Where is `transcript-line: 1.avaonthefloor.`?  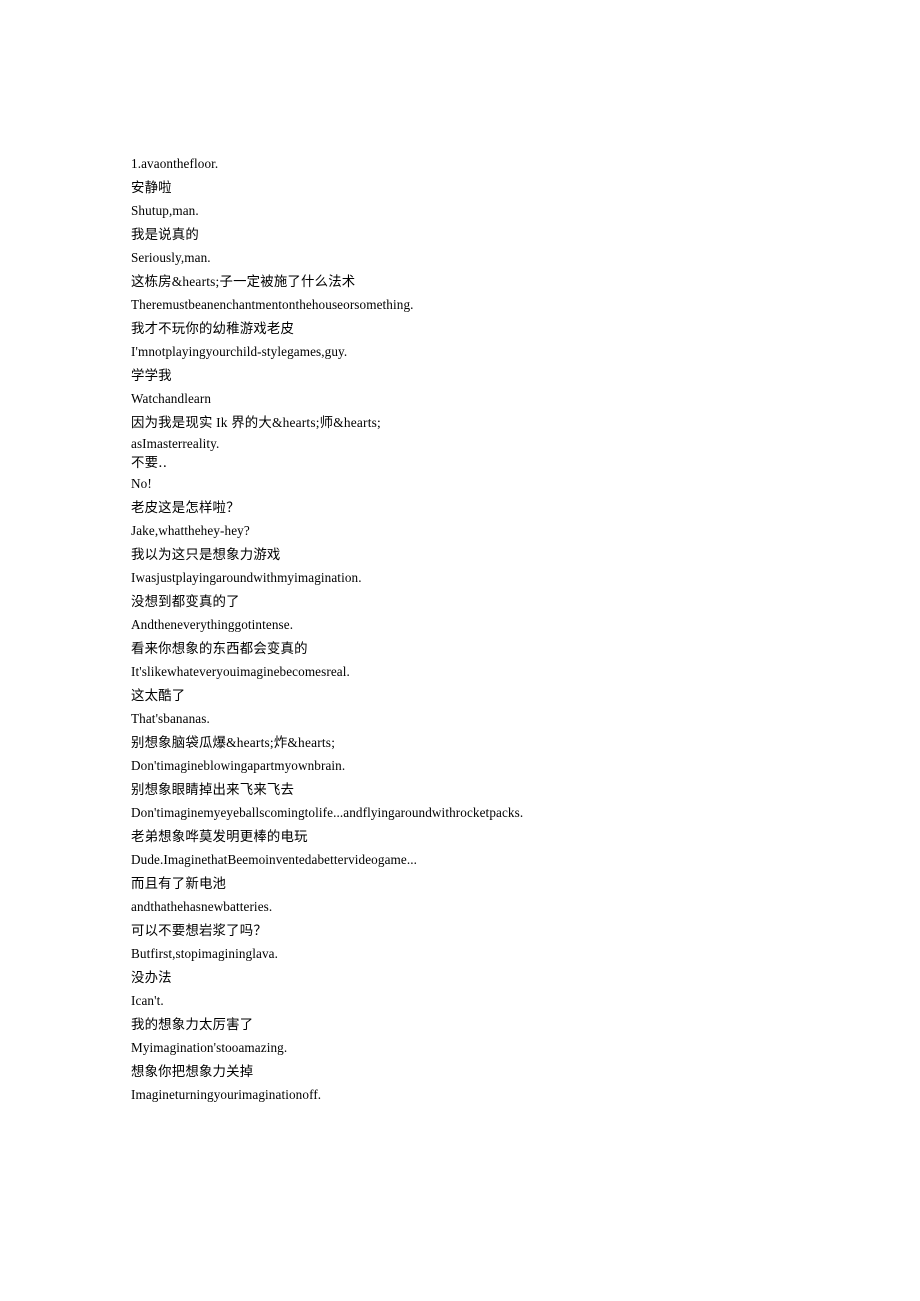
transcript-line: 1.avaonthefloor. is located at coordinates (175, 163).